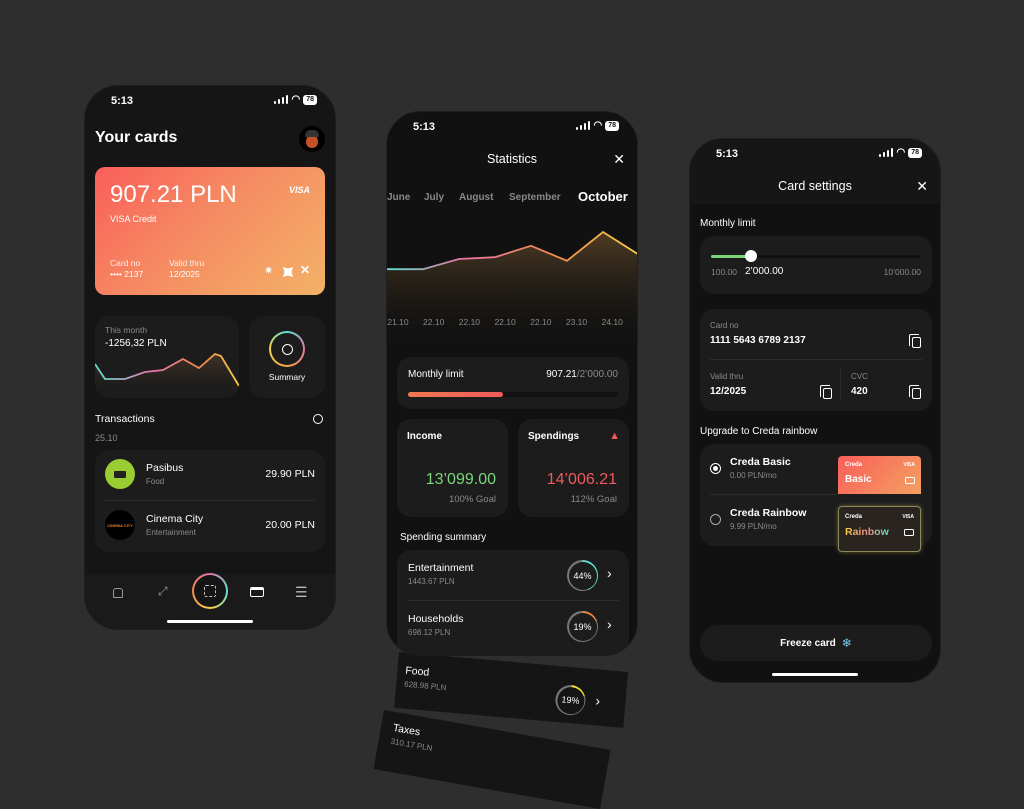  I want to click on tab-july: July, so click(434, 197).